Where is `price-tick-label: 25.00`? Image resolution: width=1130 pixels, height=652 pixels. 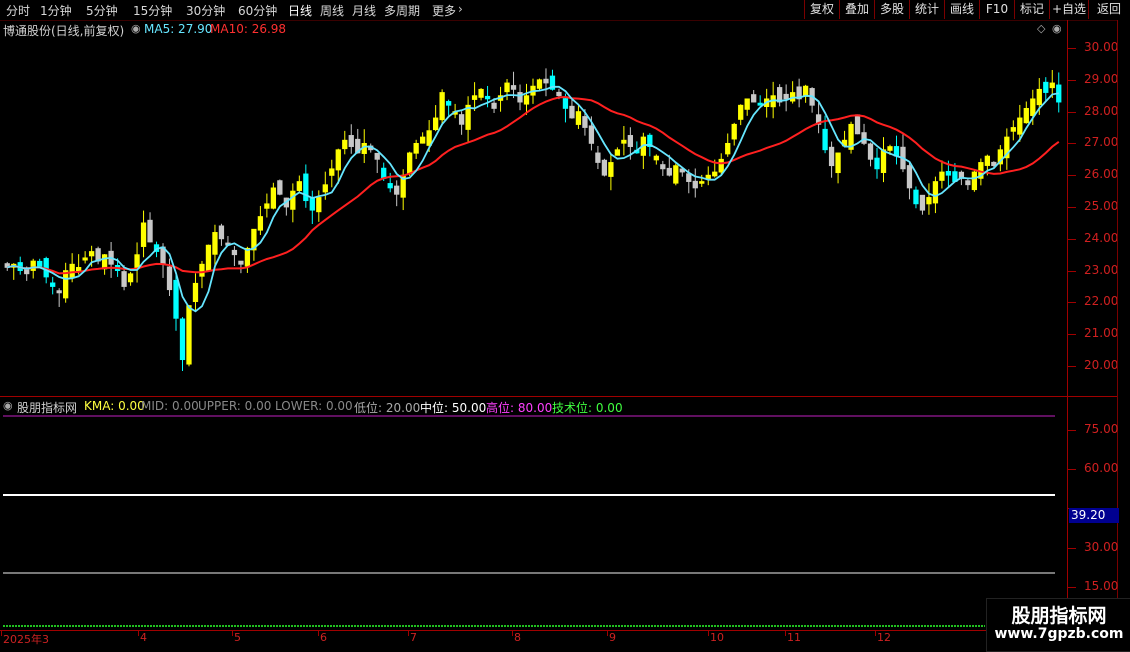
price-tick-label: 25.00 is located at coordinates (1101, 206).